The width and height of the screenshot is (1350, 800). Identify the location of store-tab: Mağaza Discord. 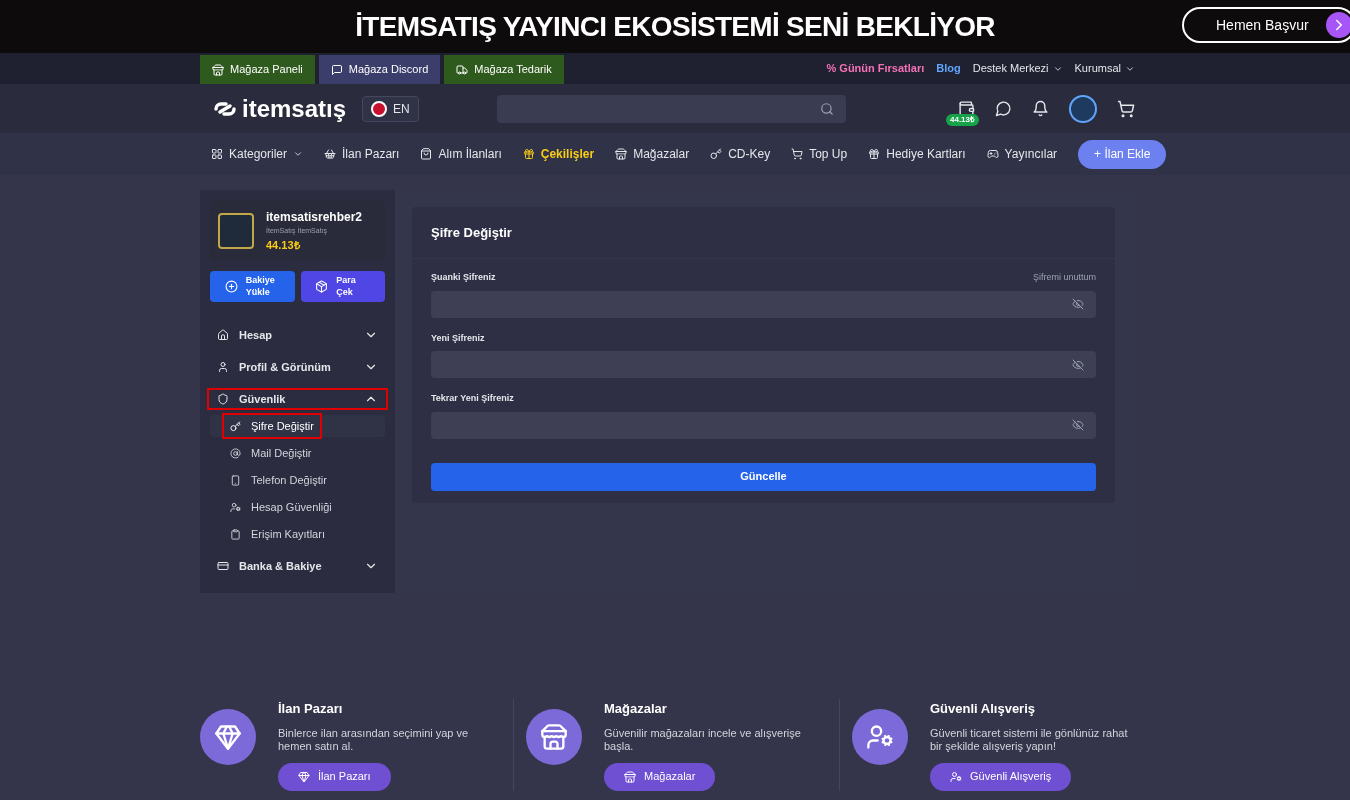
(379, 69).